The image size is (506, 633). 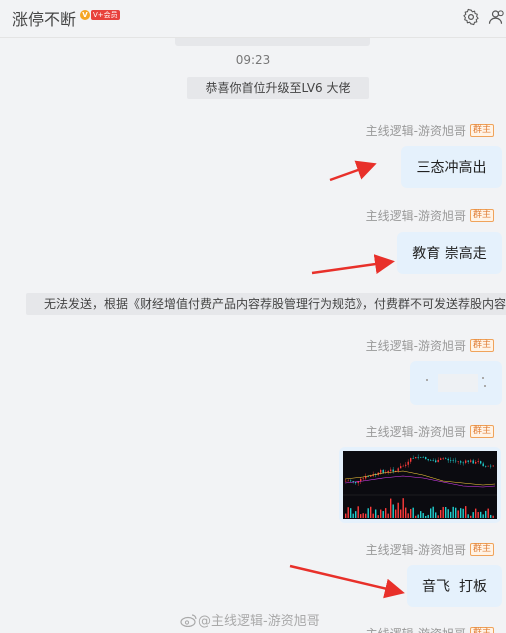 What do you see at coordinates (100, 15) in the screenshot?
I see `vip-badge: V V+会员` at bounding box center [100, 15].